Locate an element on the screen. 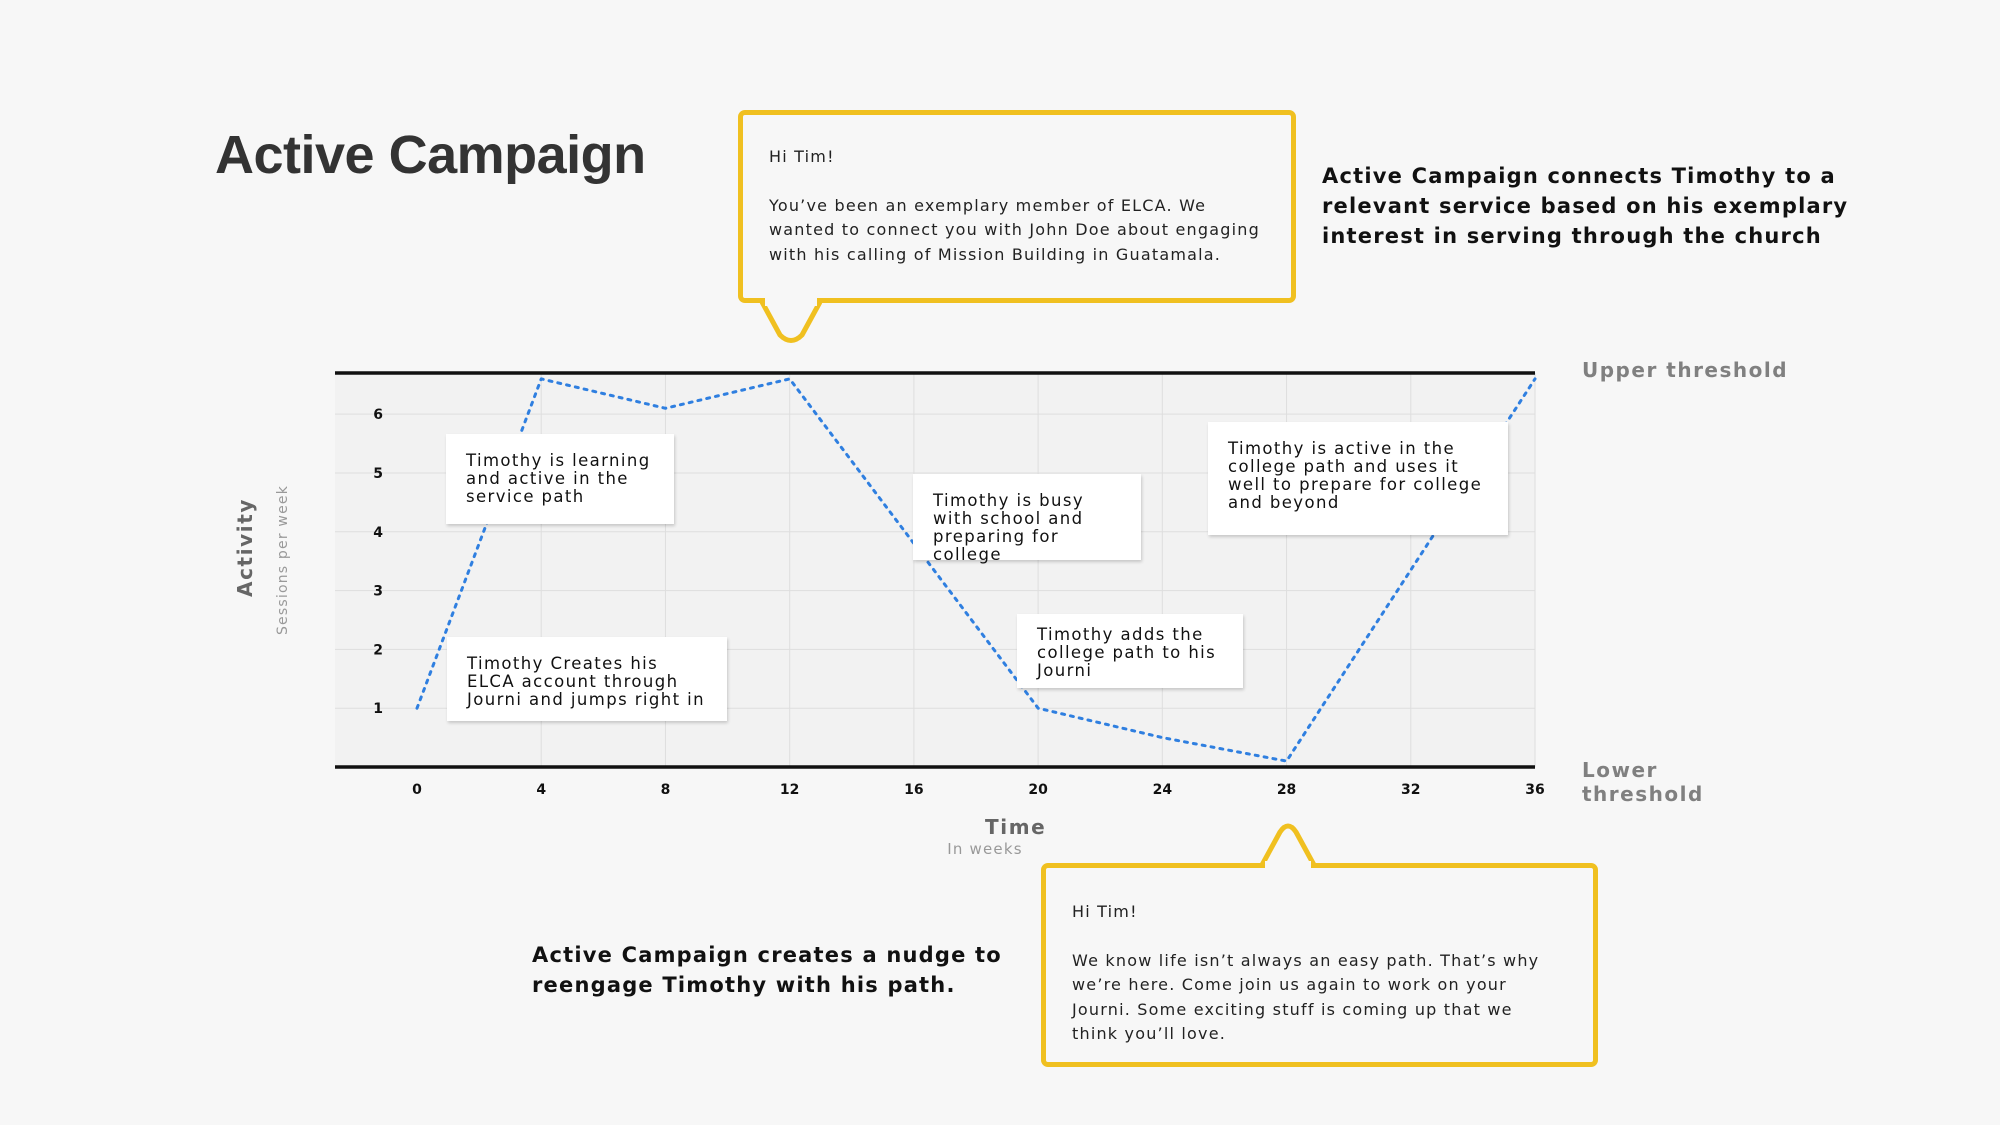 Image resolution: width=2000 pixels, height=1125 pixels. top-tail-mask is located at coordinates (791, 302).